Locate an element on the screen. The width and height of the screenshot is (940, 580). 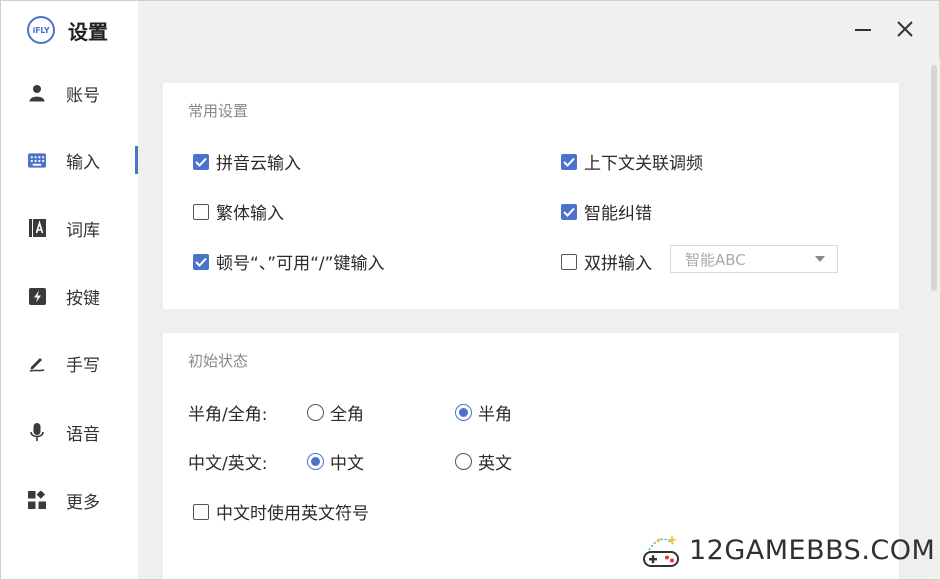
radio-full-width: 全角 is located at coordinates (335, 412).